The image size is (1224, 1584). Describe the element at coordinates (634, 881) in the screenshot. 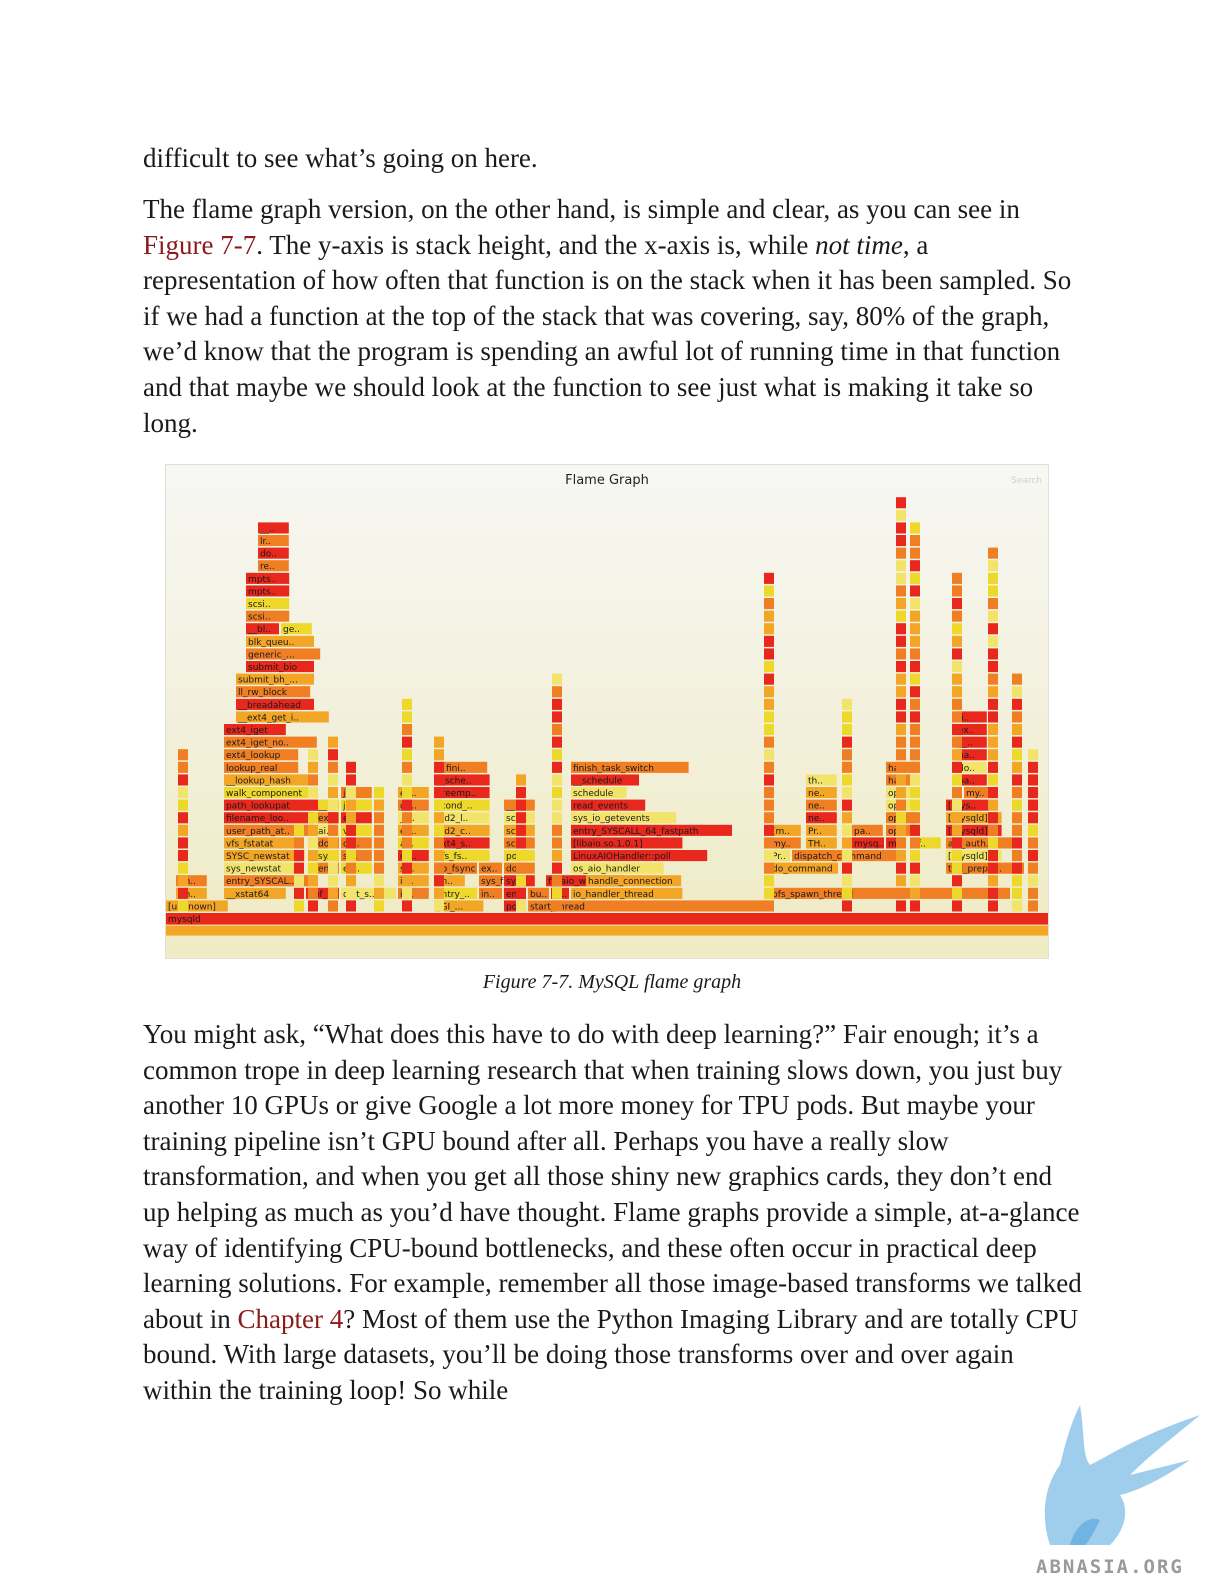

I see `flame-frame: handle_connection` at that location.